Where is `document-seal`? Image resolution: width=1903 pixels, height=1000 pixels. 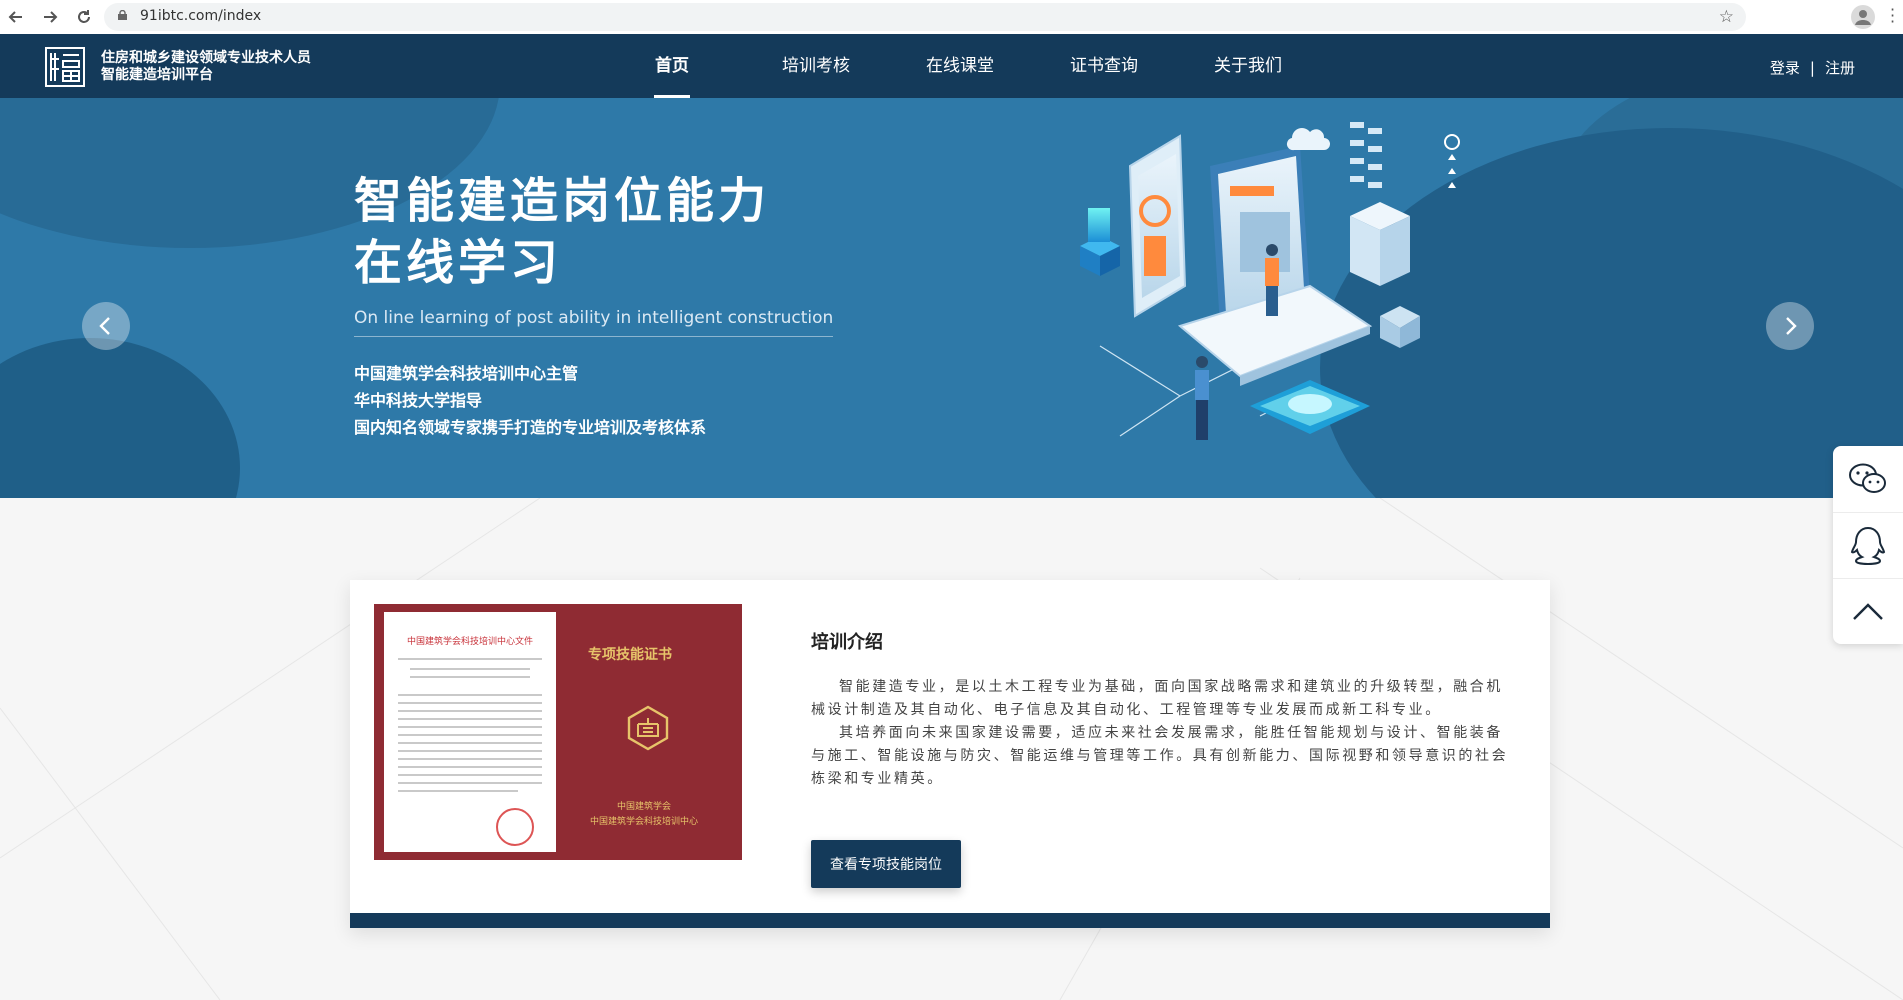 document-seal is located at coordinates (515, 827).